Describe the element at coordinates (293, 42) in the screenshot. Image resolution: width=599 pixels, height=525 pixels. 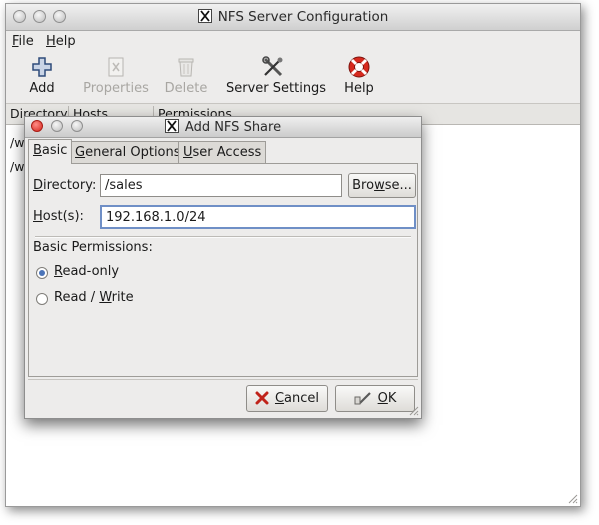
I see `menu-bar: File Help` at that location.